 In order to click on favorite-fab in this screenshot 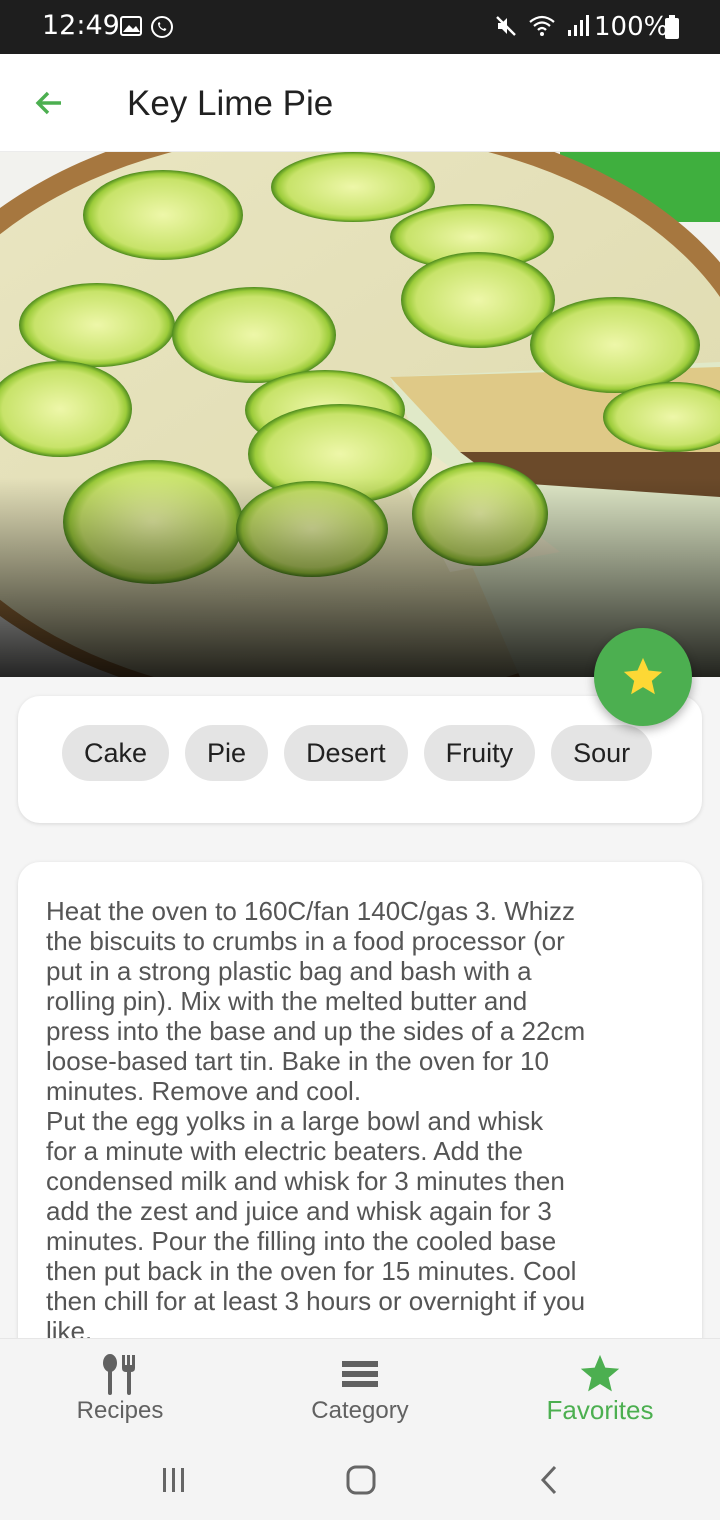, I will do `click(643, 677)`.